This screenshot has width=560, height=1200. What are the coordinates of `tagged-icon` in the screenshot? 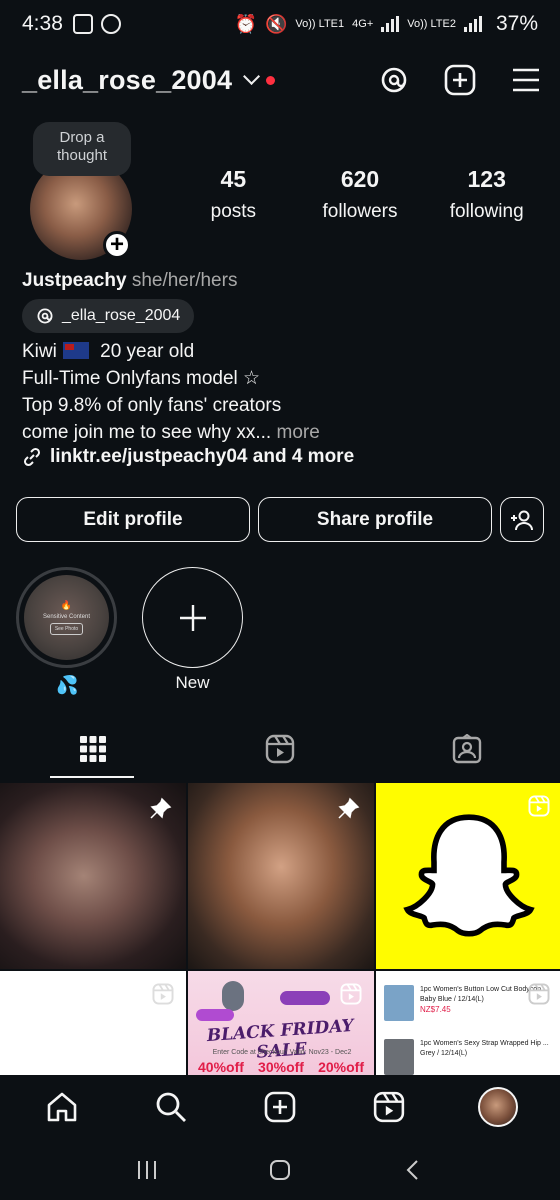 It's located at (466, 749).